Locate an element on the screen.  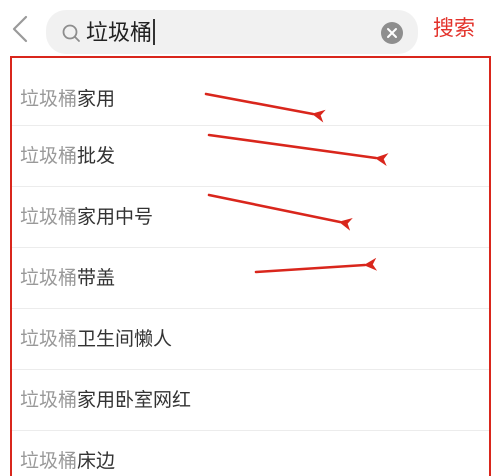
search-header: 垃圾桶 搜索 is located at coordinates (250, 28).